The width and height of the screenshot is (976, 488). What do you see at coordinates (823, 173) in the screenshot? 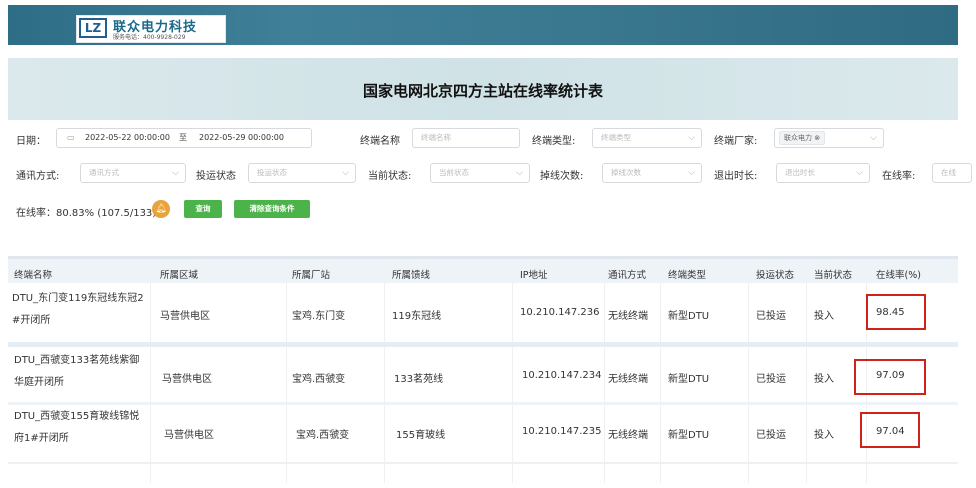
I see `exit-time-select: 退出时长 ⌵` at bounding box center [823, 173].